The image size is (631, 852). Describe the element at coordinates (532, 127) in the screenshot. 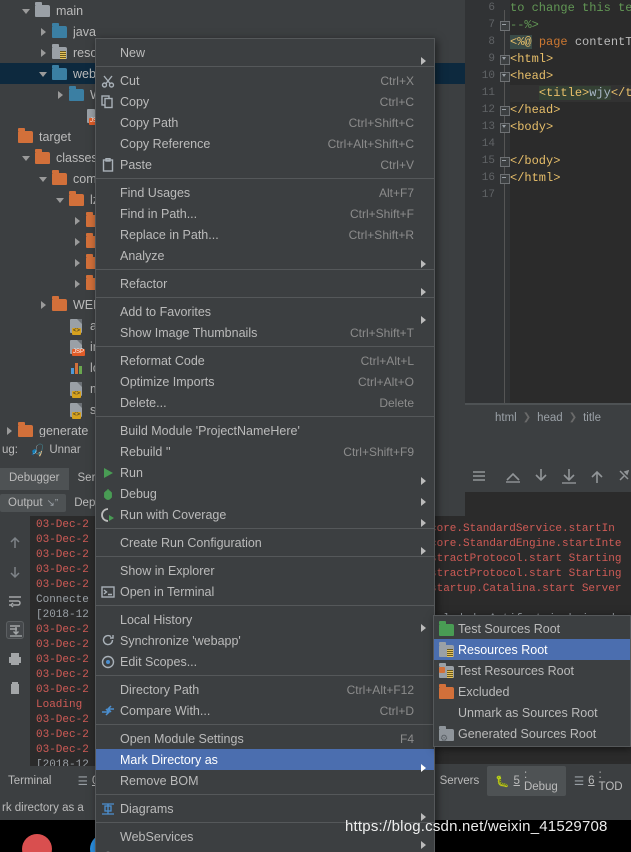

I see `code-line: <body>` at that location.